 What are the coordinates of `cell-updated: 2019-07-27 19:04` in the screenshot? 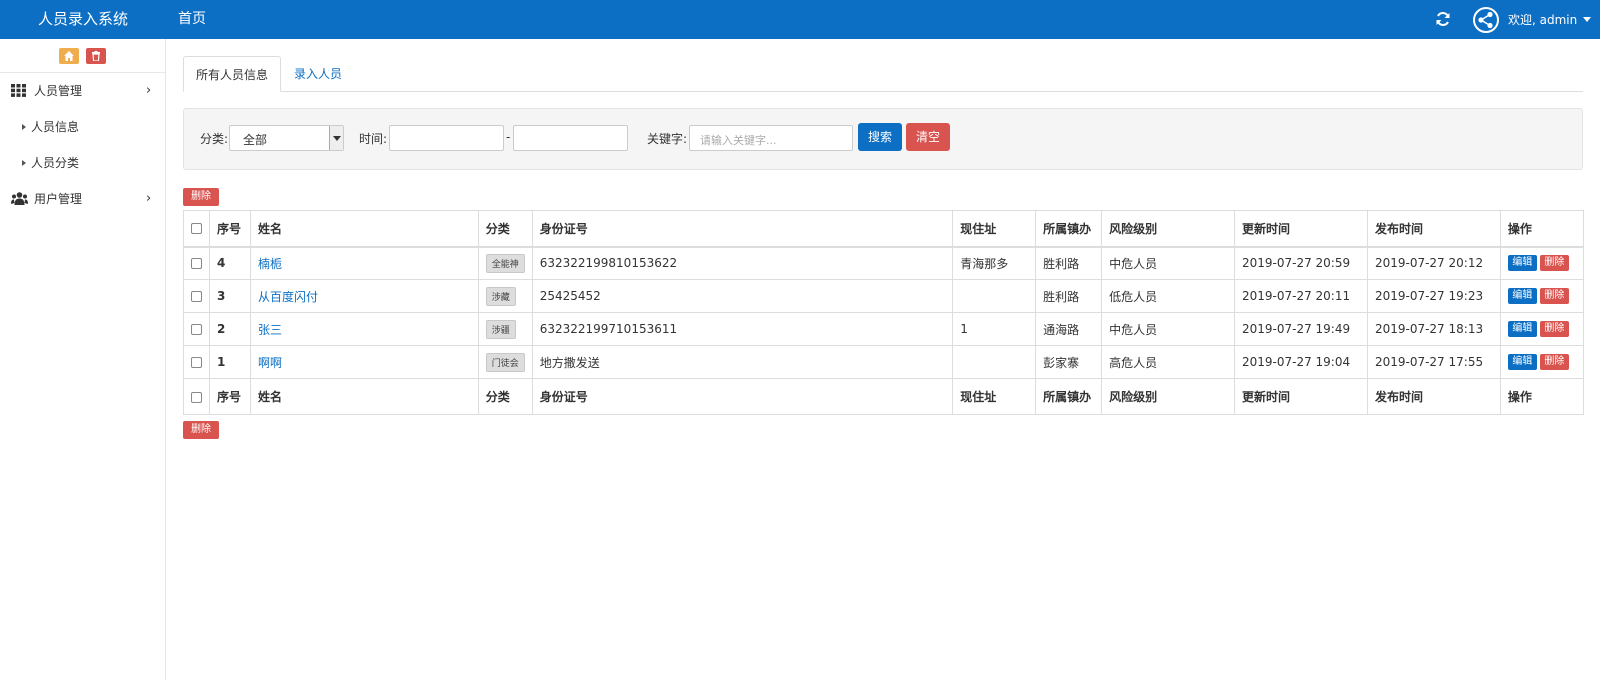 It's located at (1300, 362).